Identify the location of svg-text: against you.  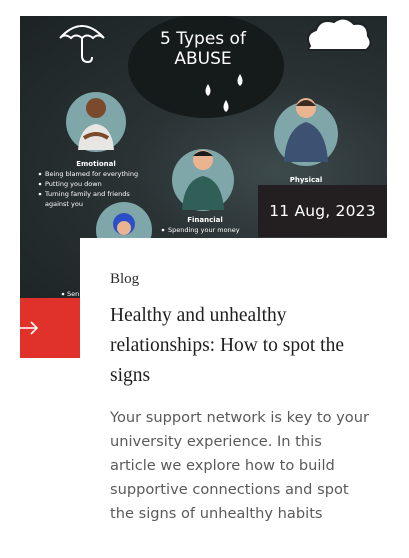
(64, 204).